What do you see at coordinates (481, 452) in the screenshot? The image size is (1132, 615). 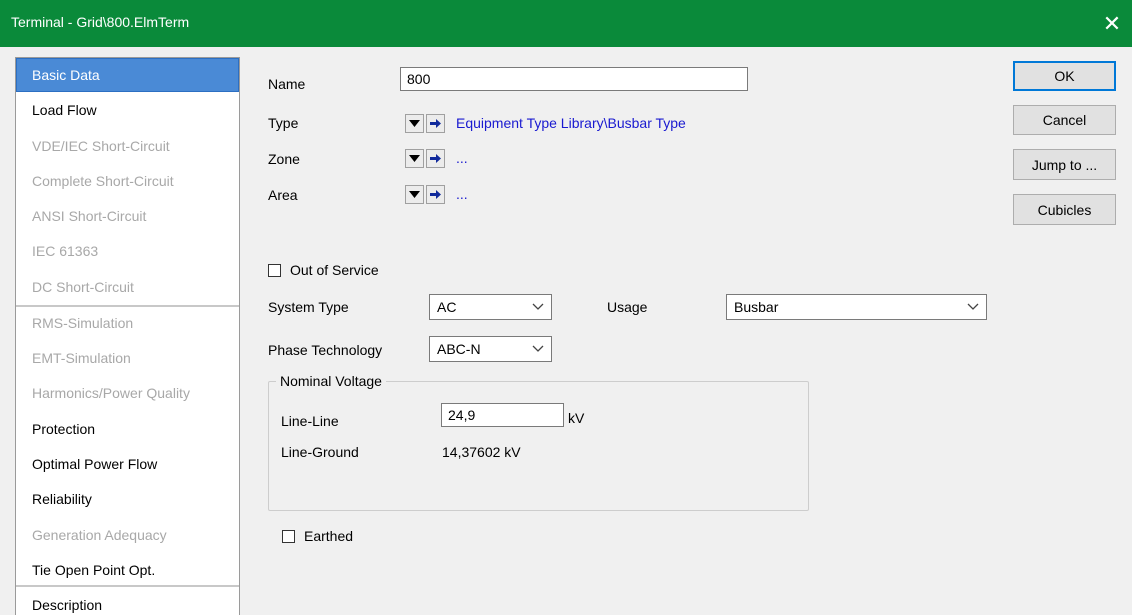 I see `line-ground-value: 14,37602 kV` at bounding box center [481, 452].